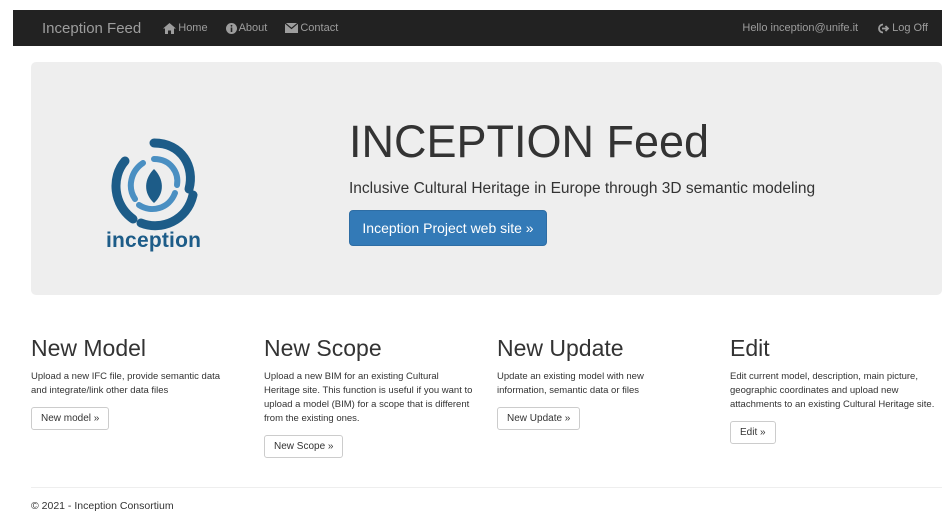 This screenshot has width=942, height=515. I want to click on nav-right: Hello inception@unife.it Log Off, so click(832, 28).